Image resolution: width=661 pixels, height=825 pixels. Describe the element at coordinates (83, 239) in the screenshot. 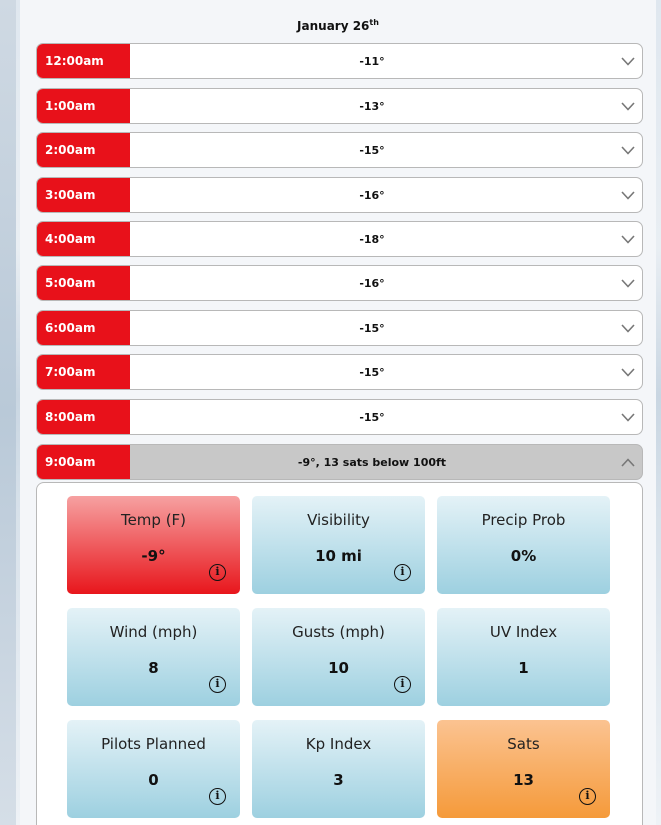

I see `hour-time-label: 4:00am` at that location.